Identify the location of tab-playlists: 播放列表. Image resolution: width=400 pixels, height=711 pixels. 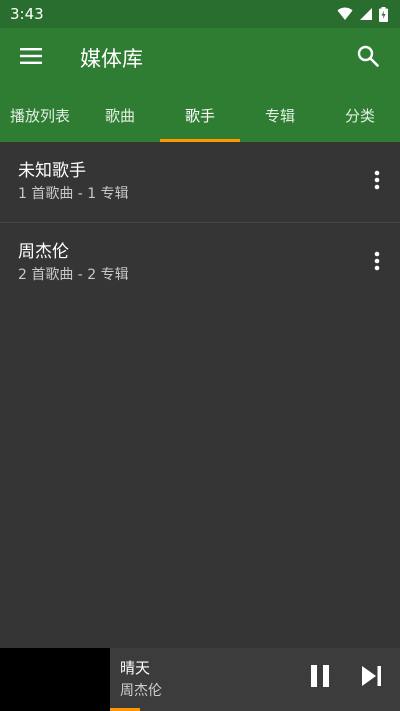
(40, 115).